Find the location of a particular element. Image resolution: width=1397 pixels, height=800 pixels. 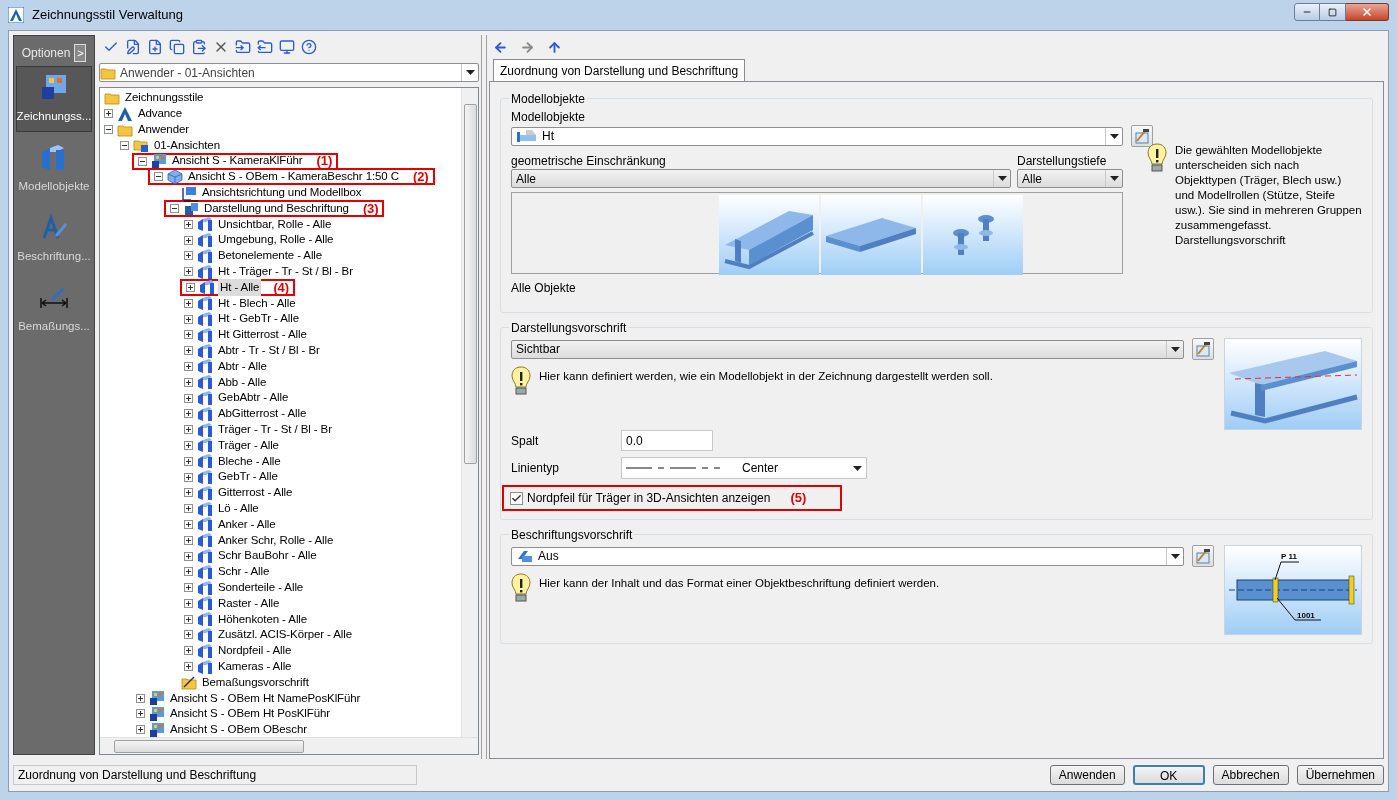

display-rule-select: Sichtbar is located at coordinates (847, 349).